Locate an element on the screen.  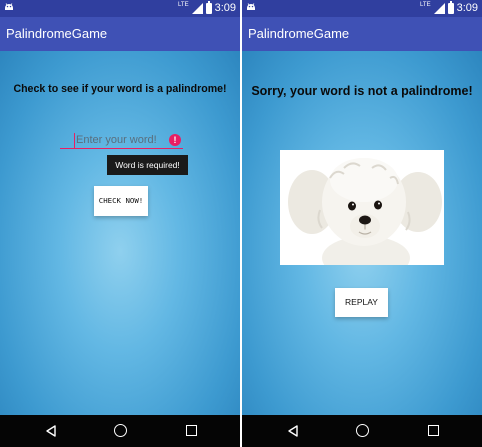
replay-button: REPLAY is located at coordinates (361, 302).